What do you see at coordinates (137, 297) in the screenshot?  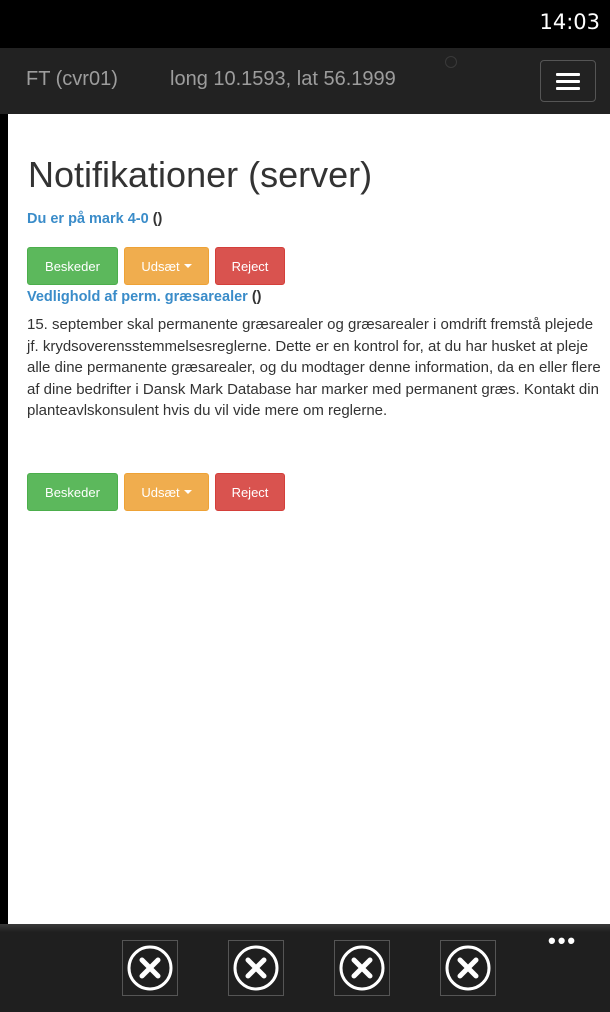 I see `notification-link: Vedlighold af perm. græsarealer` at bounding box center [137, 297].